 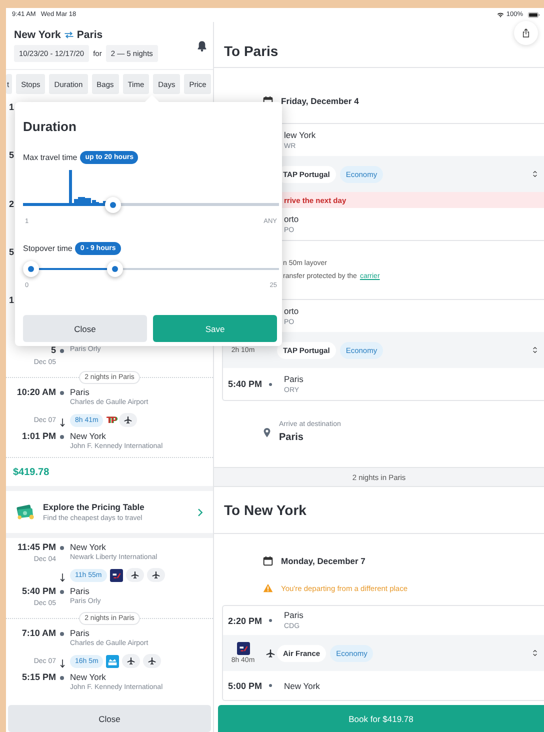 What do you see at coordinates (268, 588) in the screenshot?
I see `warning-icon` at bounding box center [268, 588].